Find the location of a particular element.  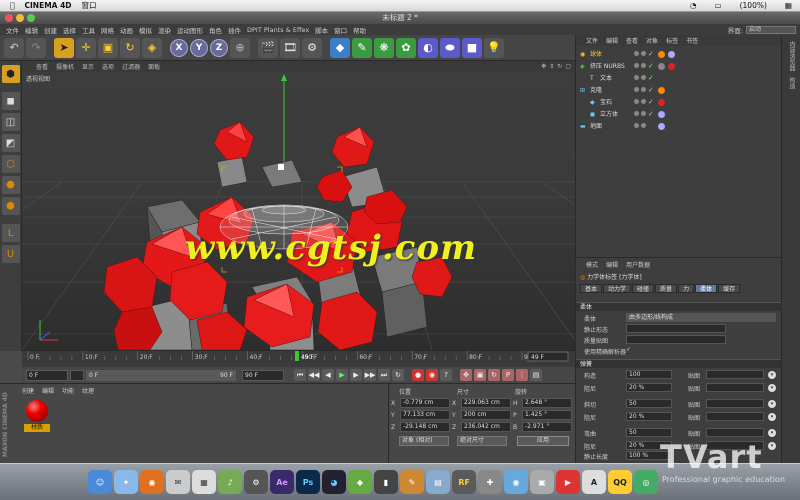

y-axis-toggle: Y is located at coordinates (199, 47).